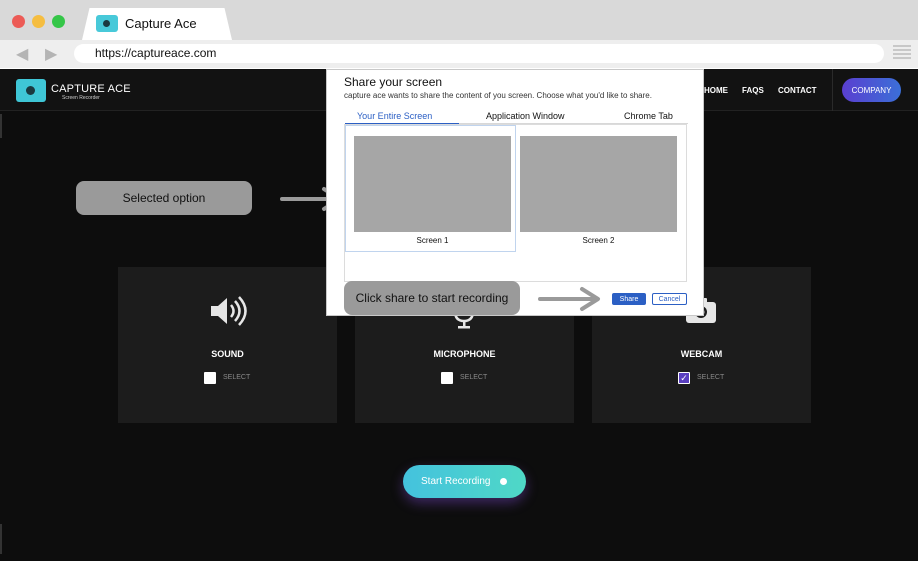 This screenshot has height=561, width=918. What do you see at coordinates (227, 354) in the screenshot?
I see `sound-option-title: SOUND` at bounding box center [227, 354].